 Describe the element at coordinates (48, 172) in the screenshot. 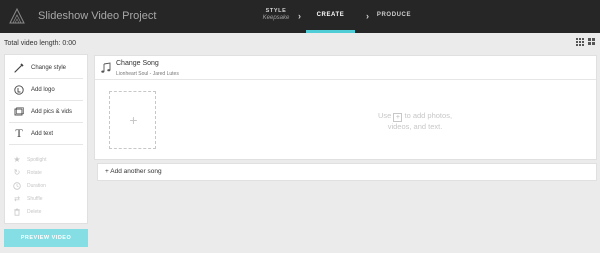

I see `sidebar-item-rotate: ↻ Rotate` at that location.